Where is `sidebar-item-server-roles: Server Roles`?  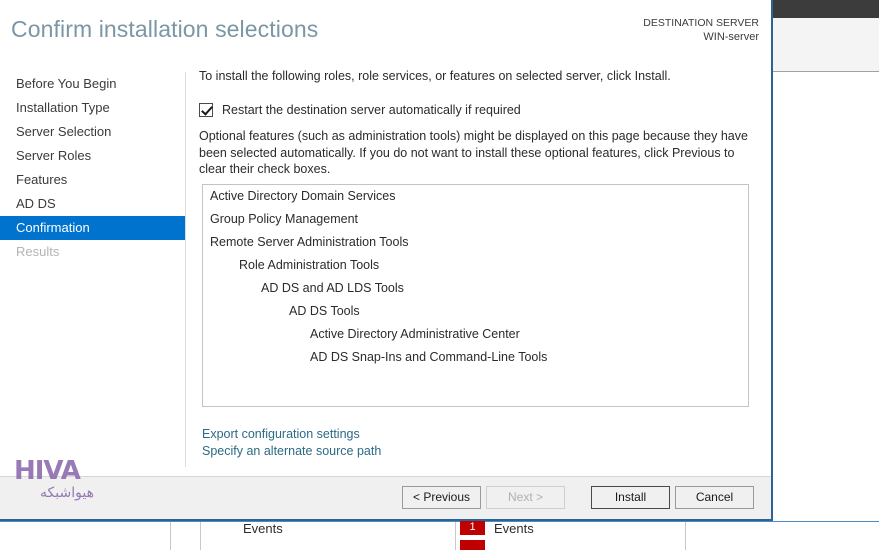
sidebar-item-server-roles: Server Roles is located at coordinates (92, 156).